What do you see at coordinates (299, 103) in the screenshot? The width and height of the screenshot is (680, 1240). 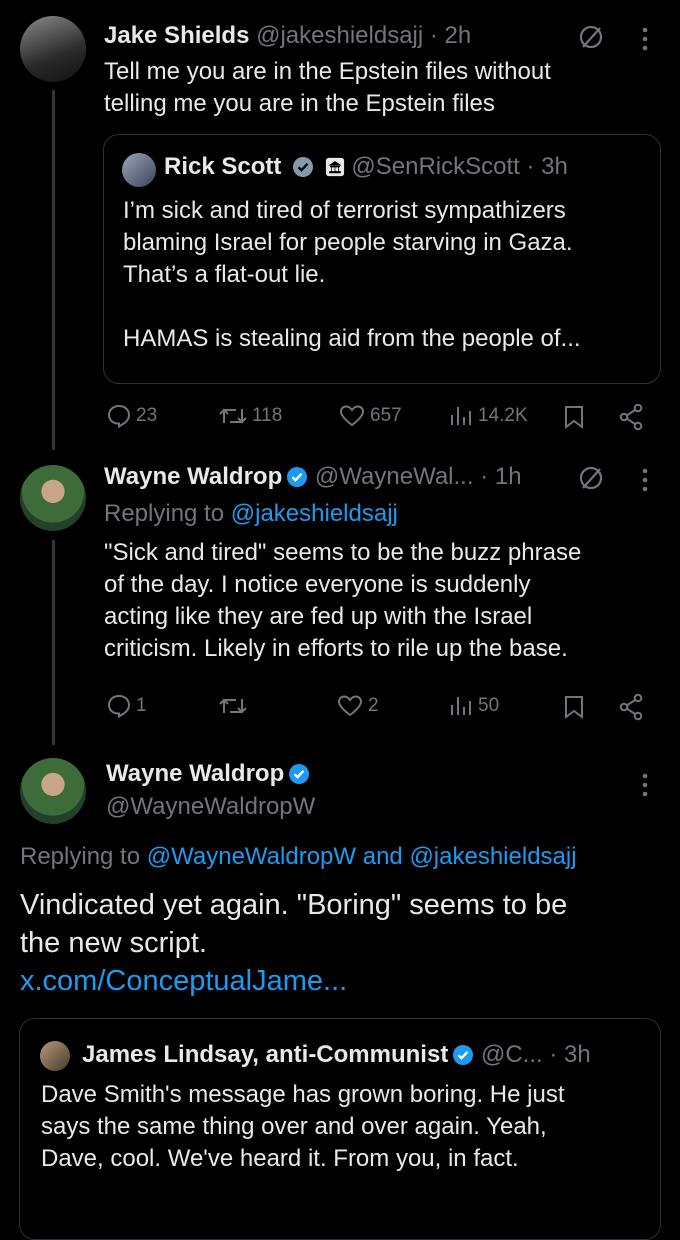 I see `tweet-text-line: telling me you are in the Epstein files` at bounding box center [299, 103].